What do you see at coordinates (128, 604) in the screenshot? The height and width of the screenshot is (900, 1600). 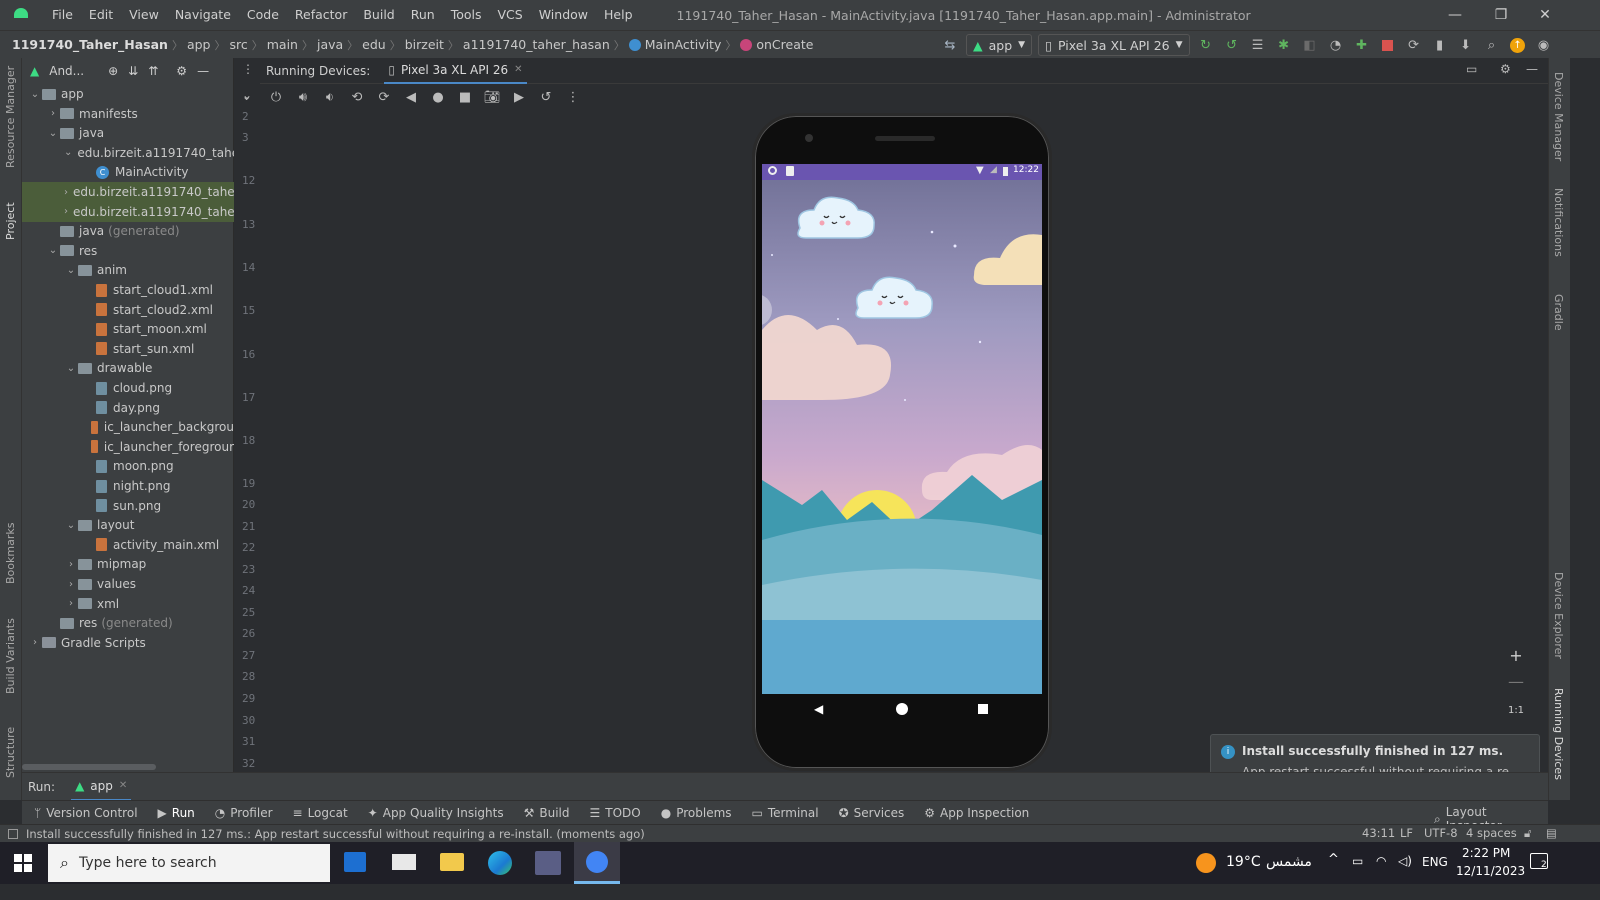 I see `tree-item: › xml` at bounding box center [128, 604].